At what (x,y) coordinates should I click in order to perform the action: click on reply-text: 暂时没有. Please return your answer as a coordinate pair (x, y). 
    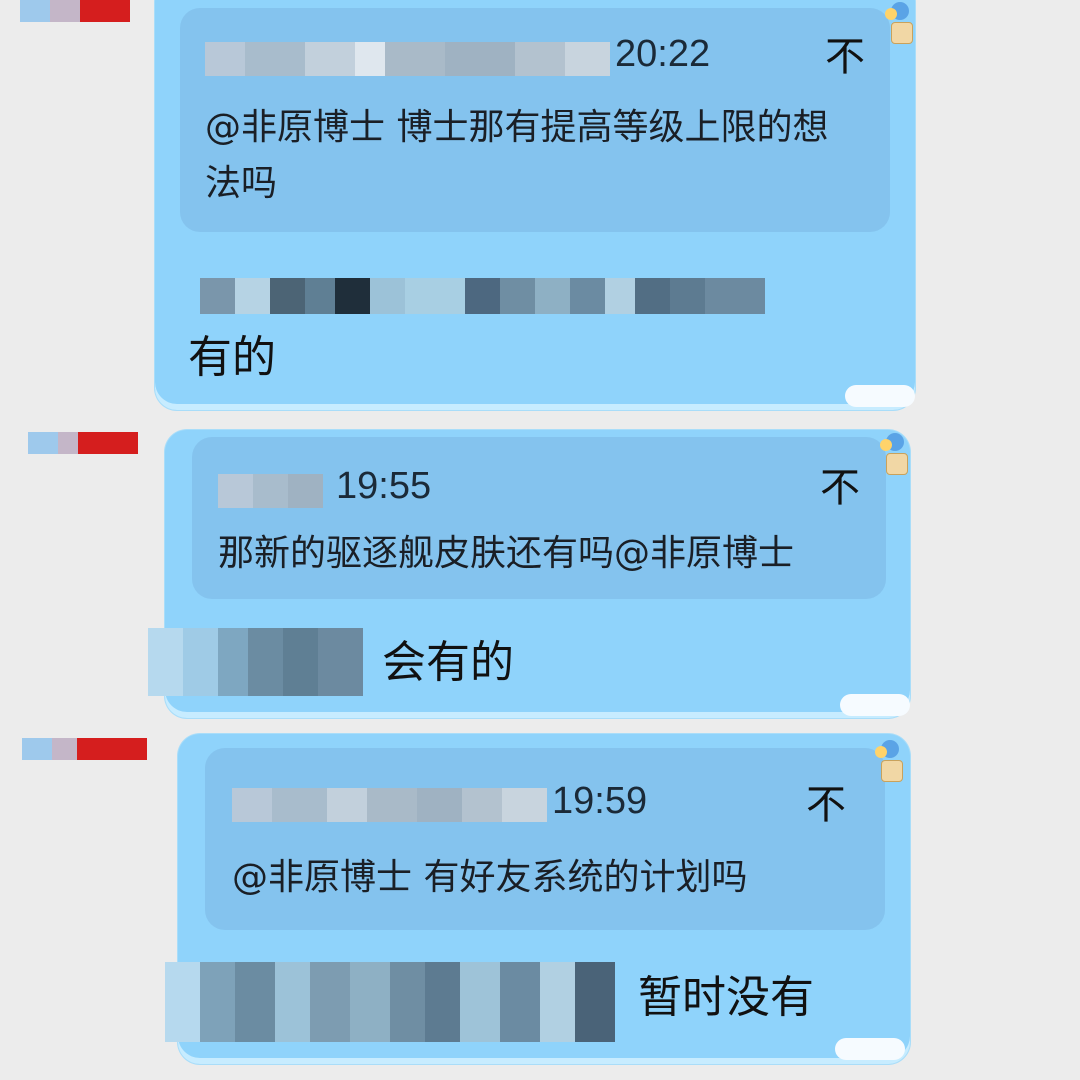
    Looking at the image, I should click on (726, 997).